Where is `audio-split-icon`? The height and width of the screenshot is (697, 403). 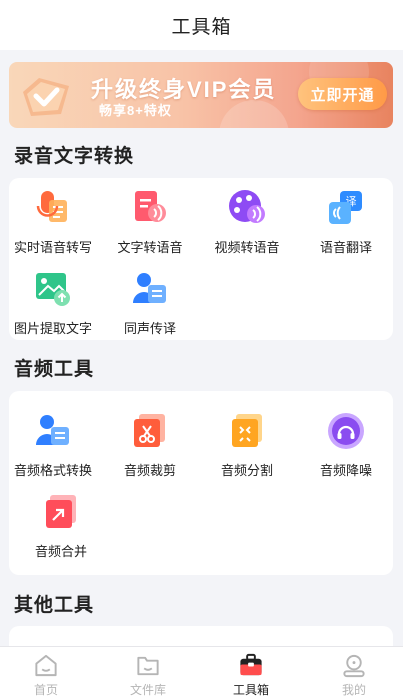 audio-split-icon is located at coordinates (247, 430).